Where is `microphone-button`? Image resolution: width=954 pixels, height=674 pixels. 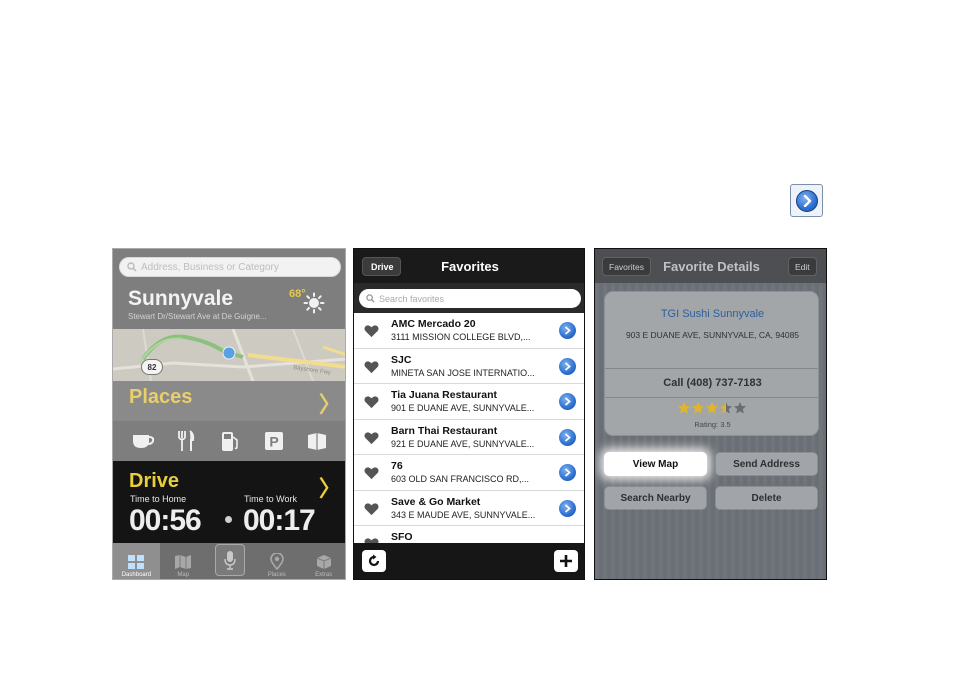 microphone-button is located at coordinates (229, 560).